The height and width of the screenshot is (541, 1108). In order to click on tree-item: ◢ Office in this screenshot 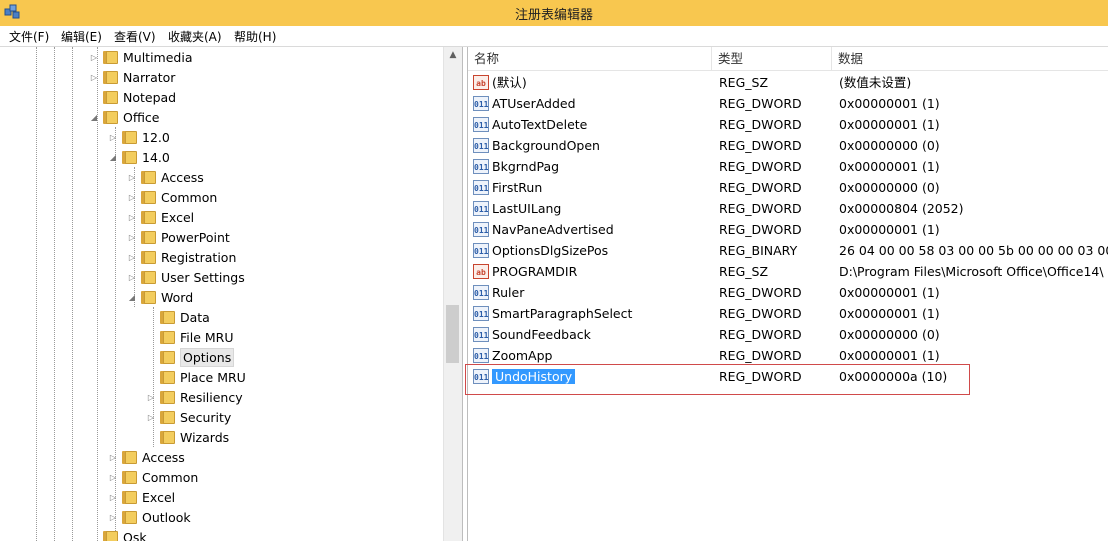, I will do `click(220, 118)`.